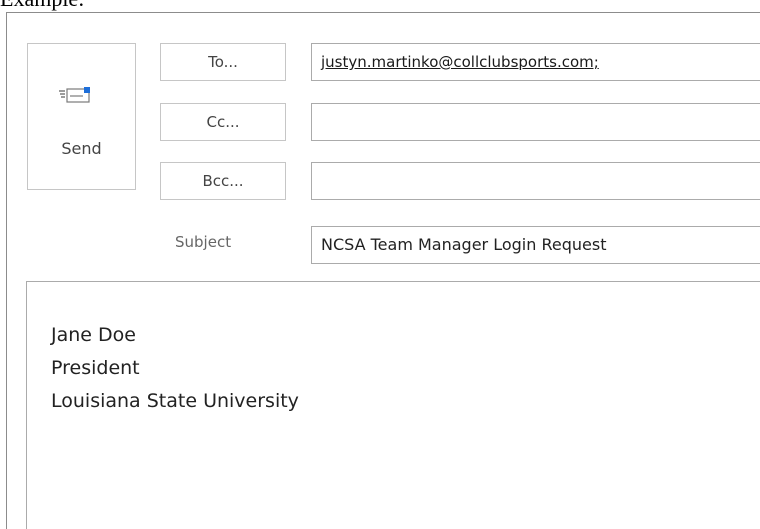 The height and width of the screenshot is (529, 760). Describe the element at coordinates (95, 368) in the screenshot. I see `signature-title: President` at that location.